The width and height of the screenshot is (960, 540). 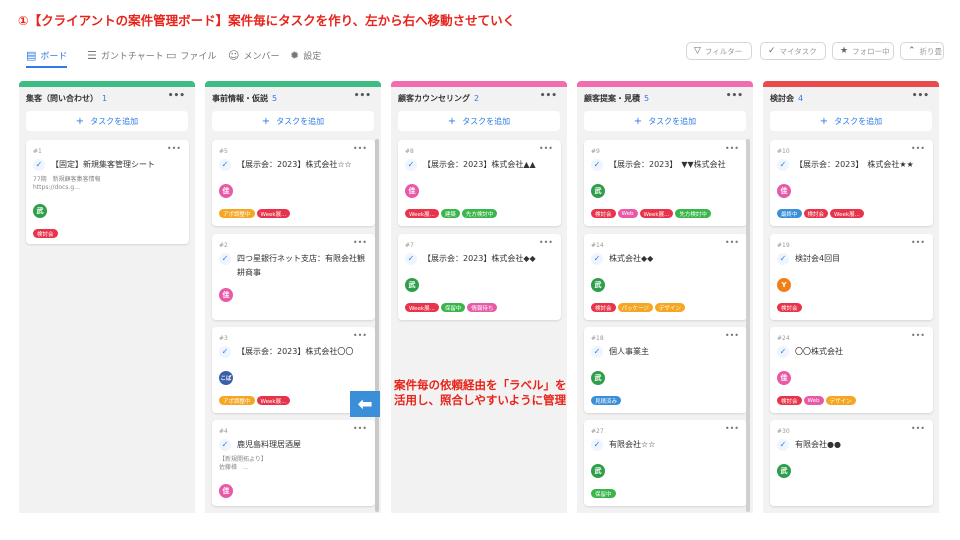 What do you see at coordinates (665, 463) in the screenshot?
I see `task-card: #27 ••• ✓ 有限会社☆☆ 武保留中` at bounding box center [665, 463].